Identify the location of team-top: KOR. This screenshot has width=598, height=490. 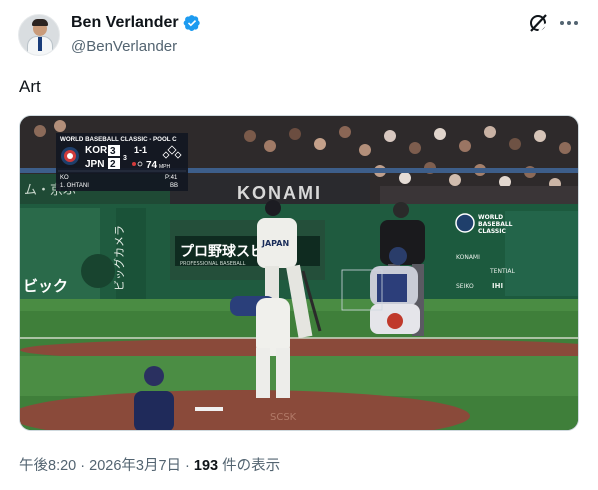
(96, 150).